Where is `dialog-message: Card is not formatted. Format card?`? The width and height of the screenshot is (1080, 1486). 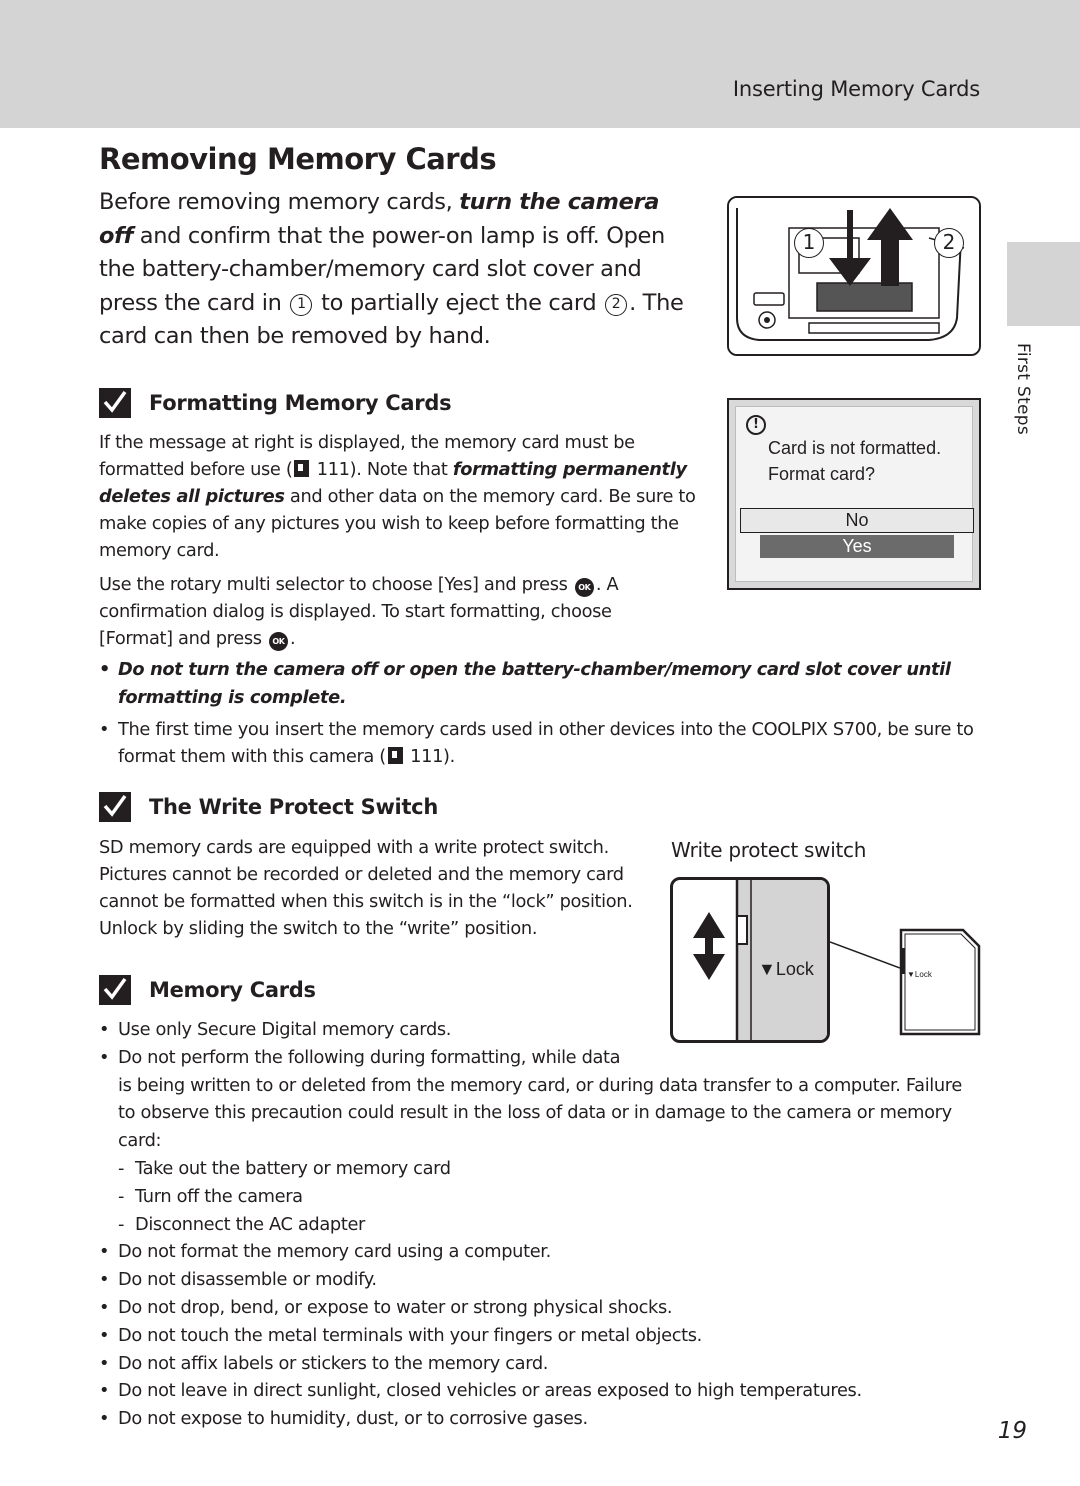 dialog-message: Card is not formatted. Format card? is located at coordinates (855, 461).